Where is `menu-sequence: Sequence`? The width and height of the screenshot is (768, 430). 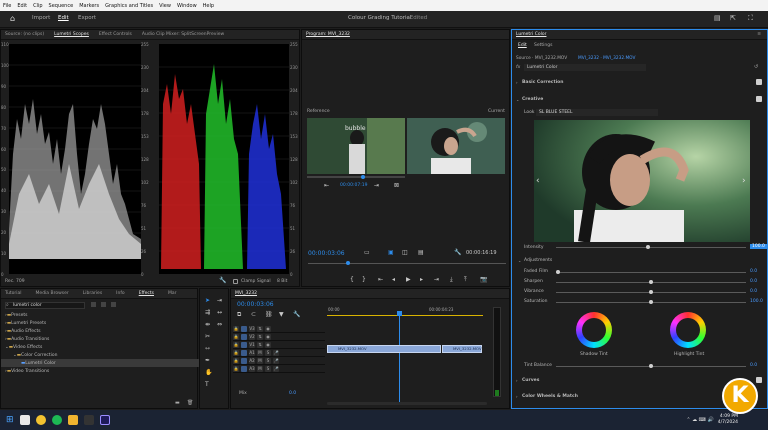 menu-sequence: Sequence is located at coordinates (61, 6).